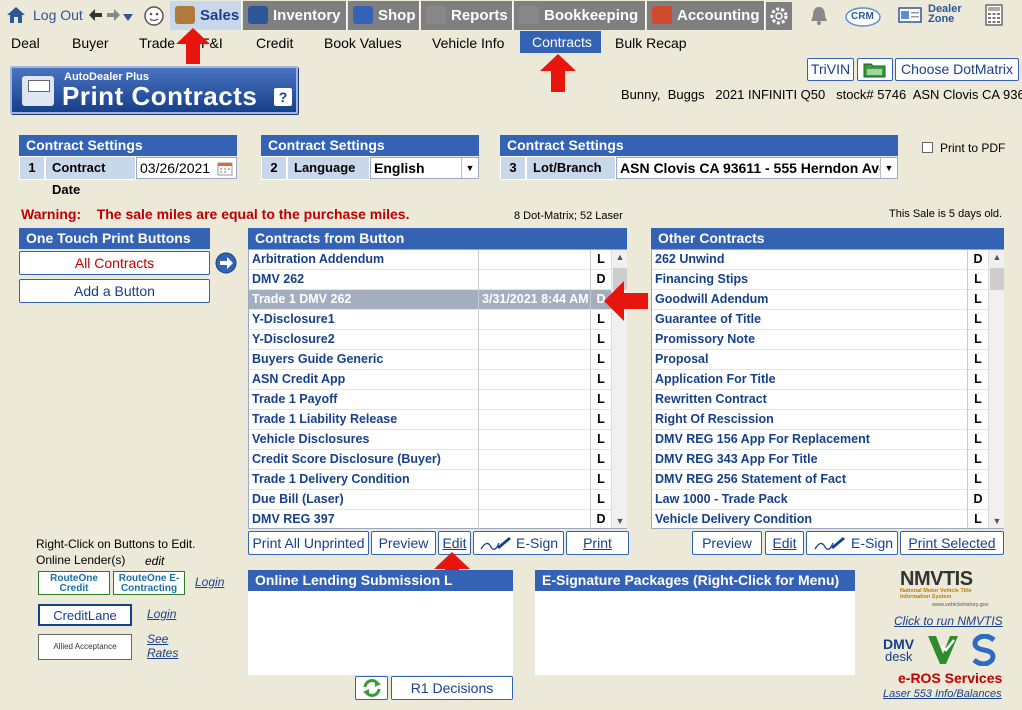 Image resolution: width=1022 pixels, height=710 pixels. Describe the element at coordinates (114, 263) in the screenshot. I see `all-contracts-button: All Contracts` at that location.